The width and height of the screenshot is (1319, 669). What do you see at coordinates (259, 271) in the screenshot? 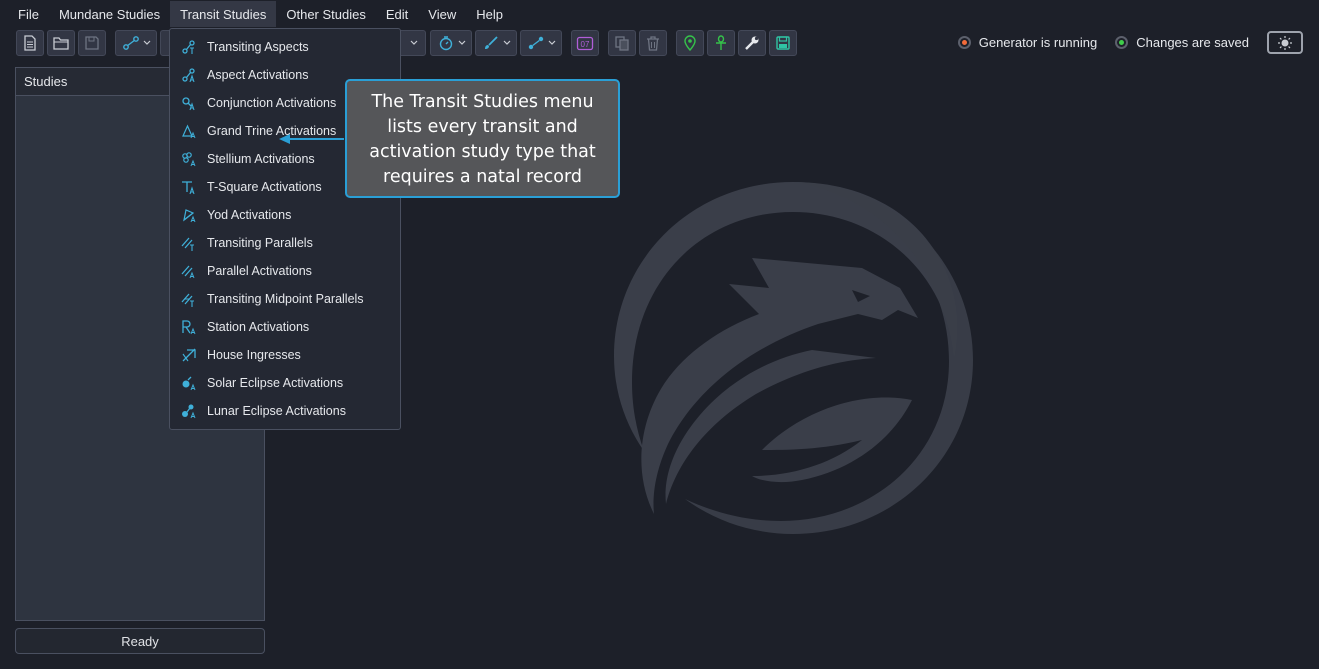
I see `menu-item-label: Parallel Activations` at bounding box center [259, 271].